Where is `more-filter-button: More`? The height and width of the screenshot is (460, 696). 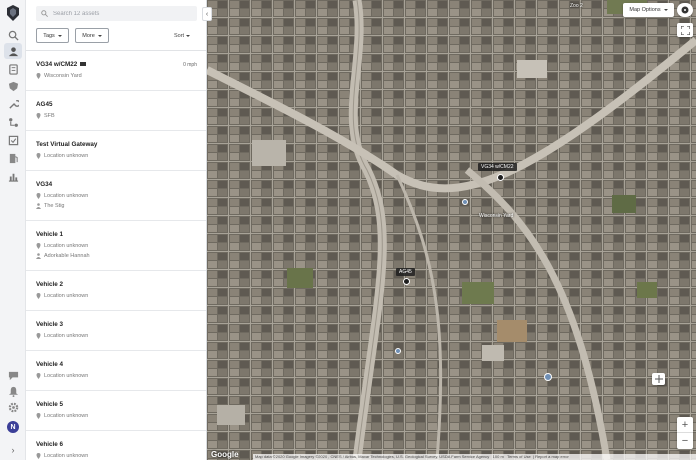
more-filter-button: More is located at coordinates (92, 35).